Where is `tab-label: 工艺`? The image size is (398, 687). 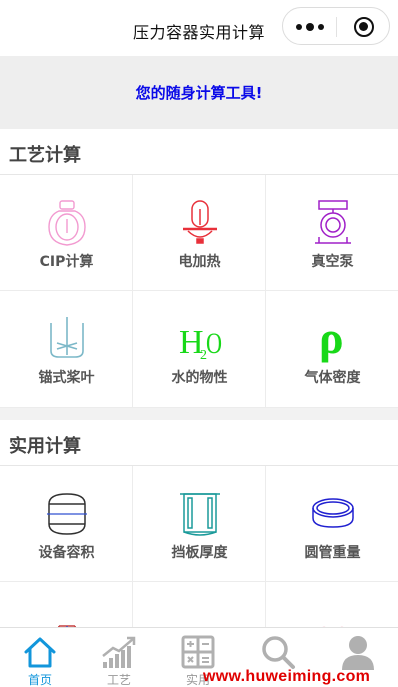 tab-label: 工艺 is located at coordinates (118, 680).